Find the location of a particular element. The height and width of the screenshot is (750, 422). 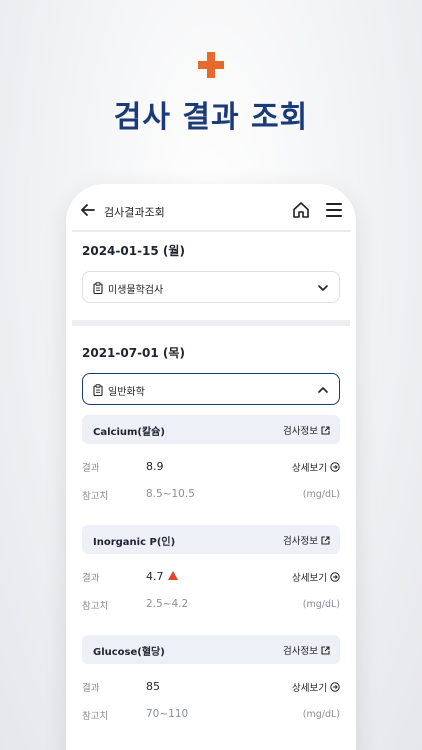

divider is located at coordinates (211, 231).